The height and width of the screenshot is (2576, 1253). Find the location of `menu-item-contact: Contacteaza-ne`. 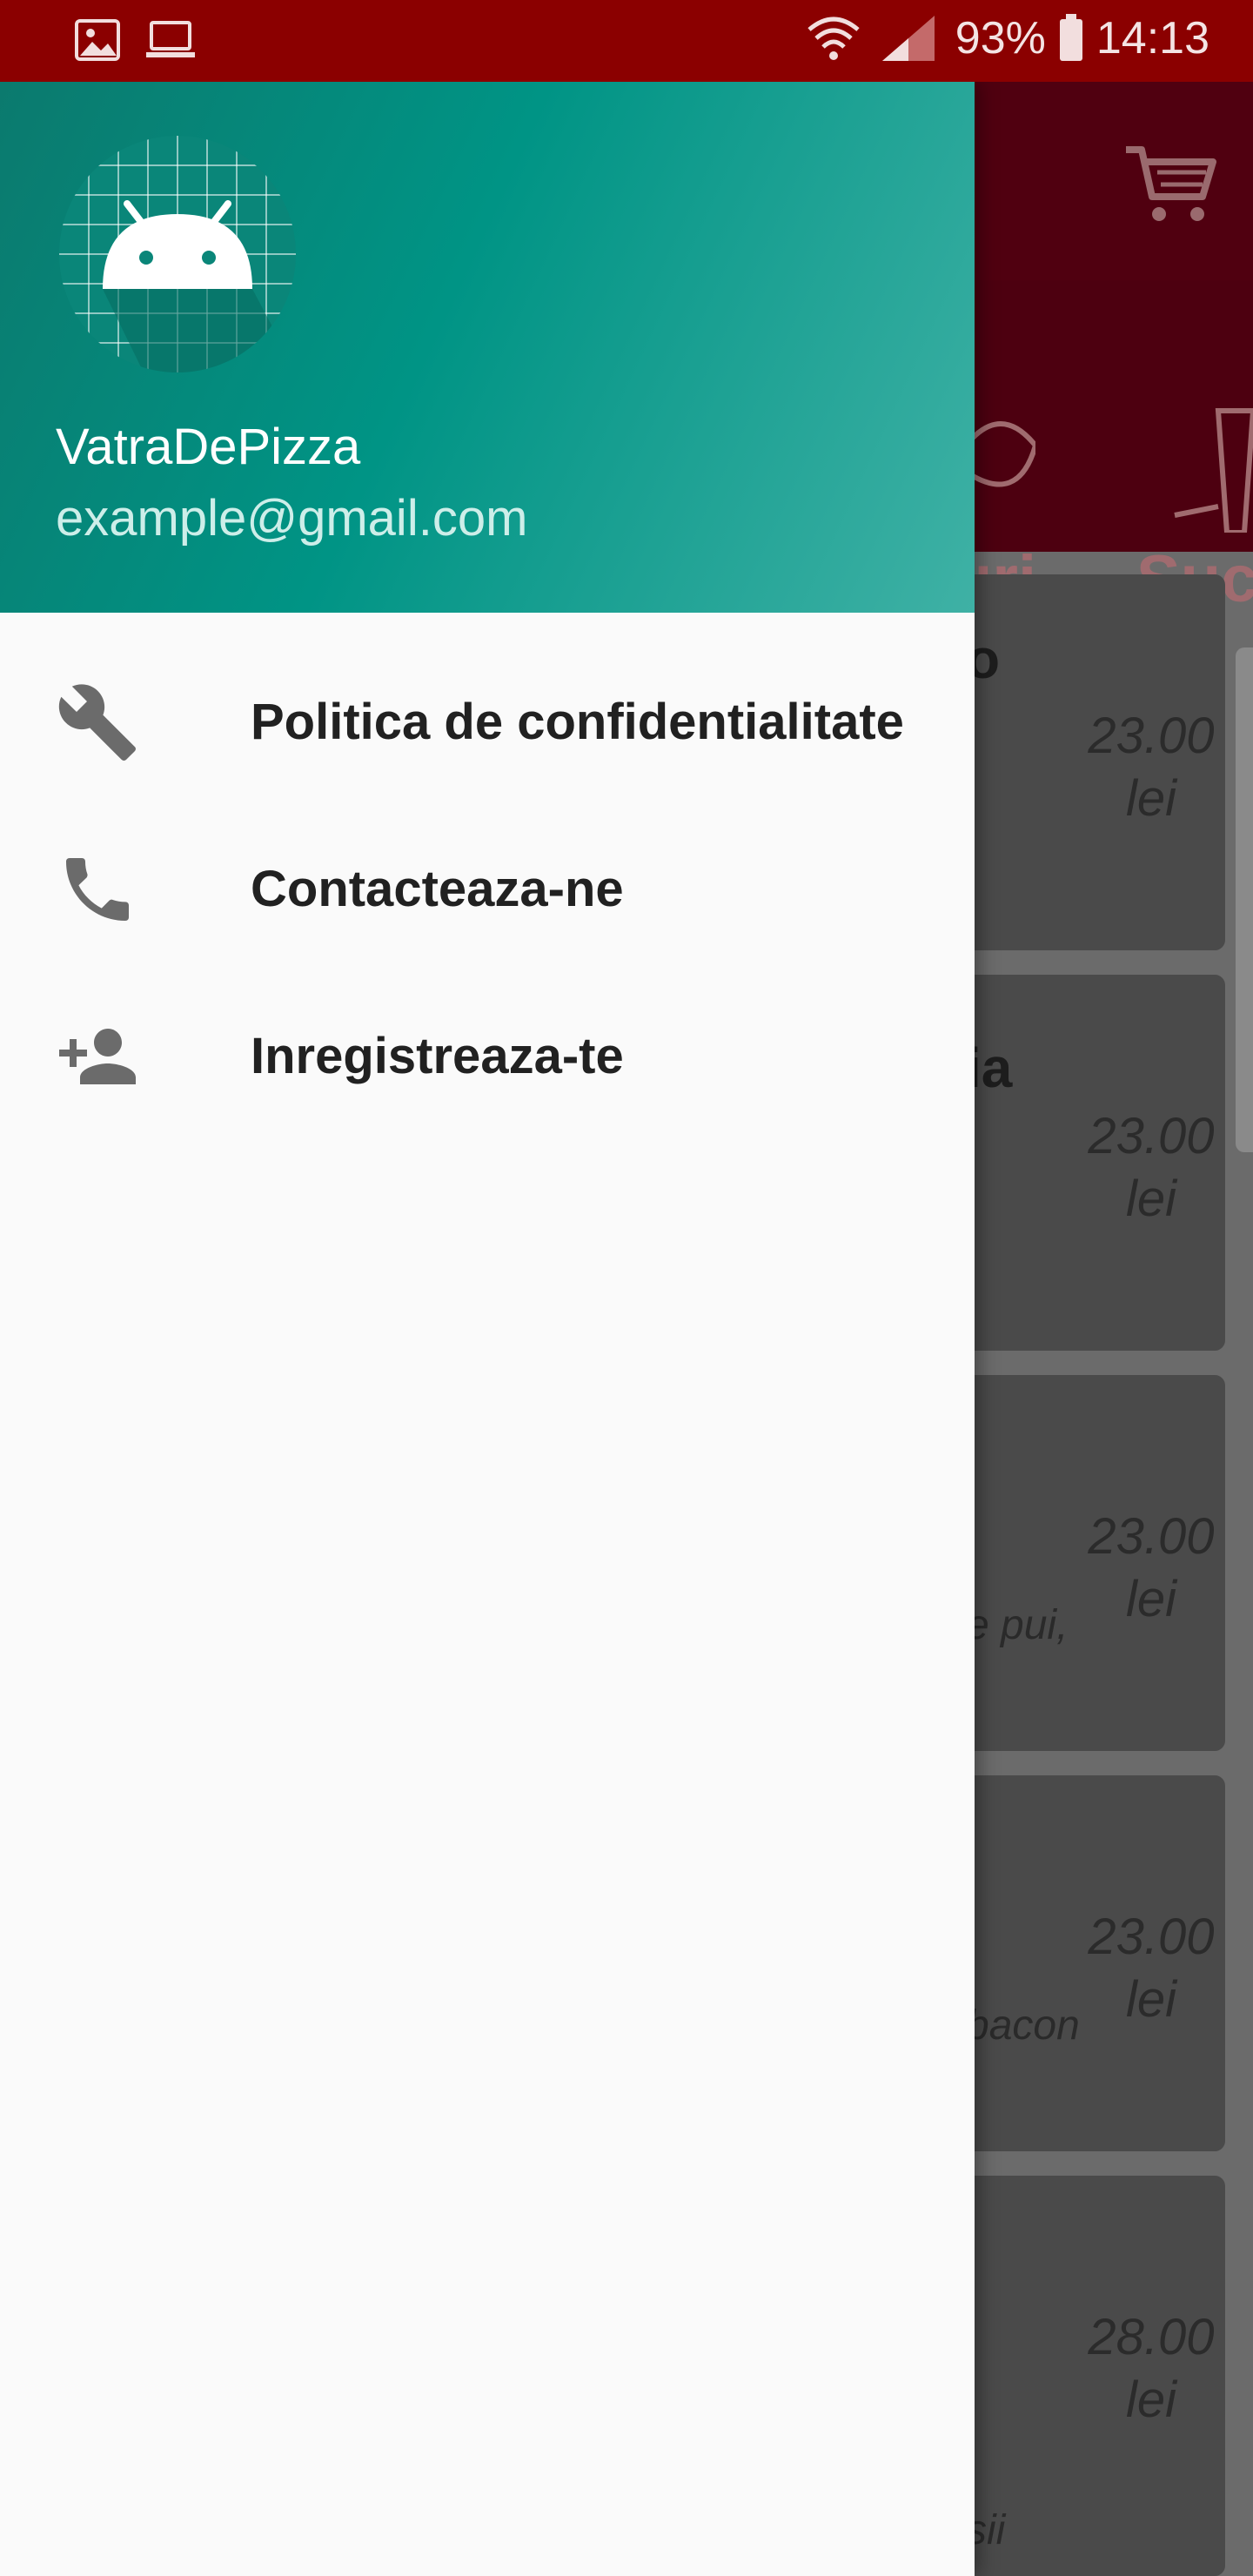

menu-item-contact: Contacteaza-ne is located at coordinates (487, 889).